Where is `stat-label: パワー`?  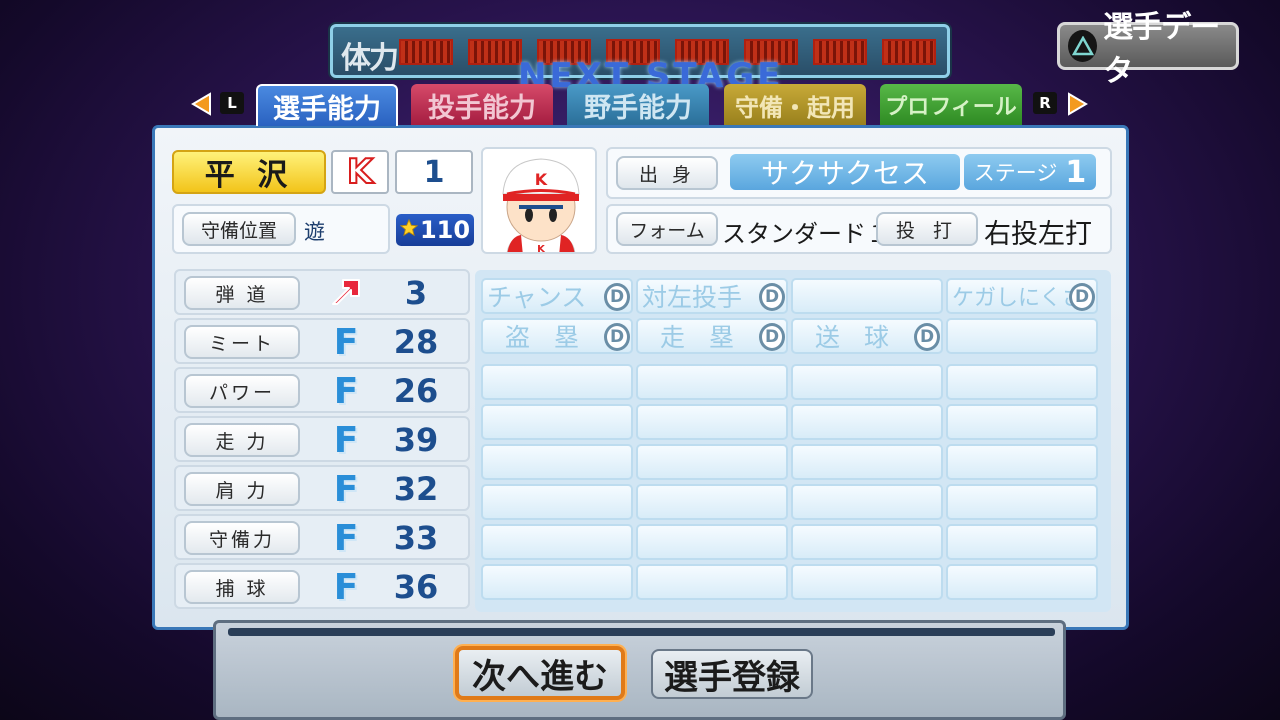
stat-label: パワー is located at coordinates (242, 391).